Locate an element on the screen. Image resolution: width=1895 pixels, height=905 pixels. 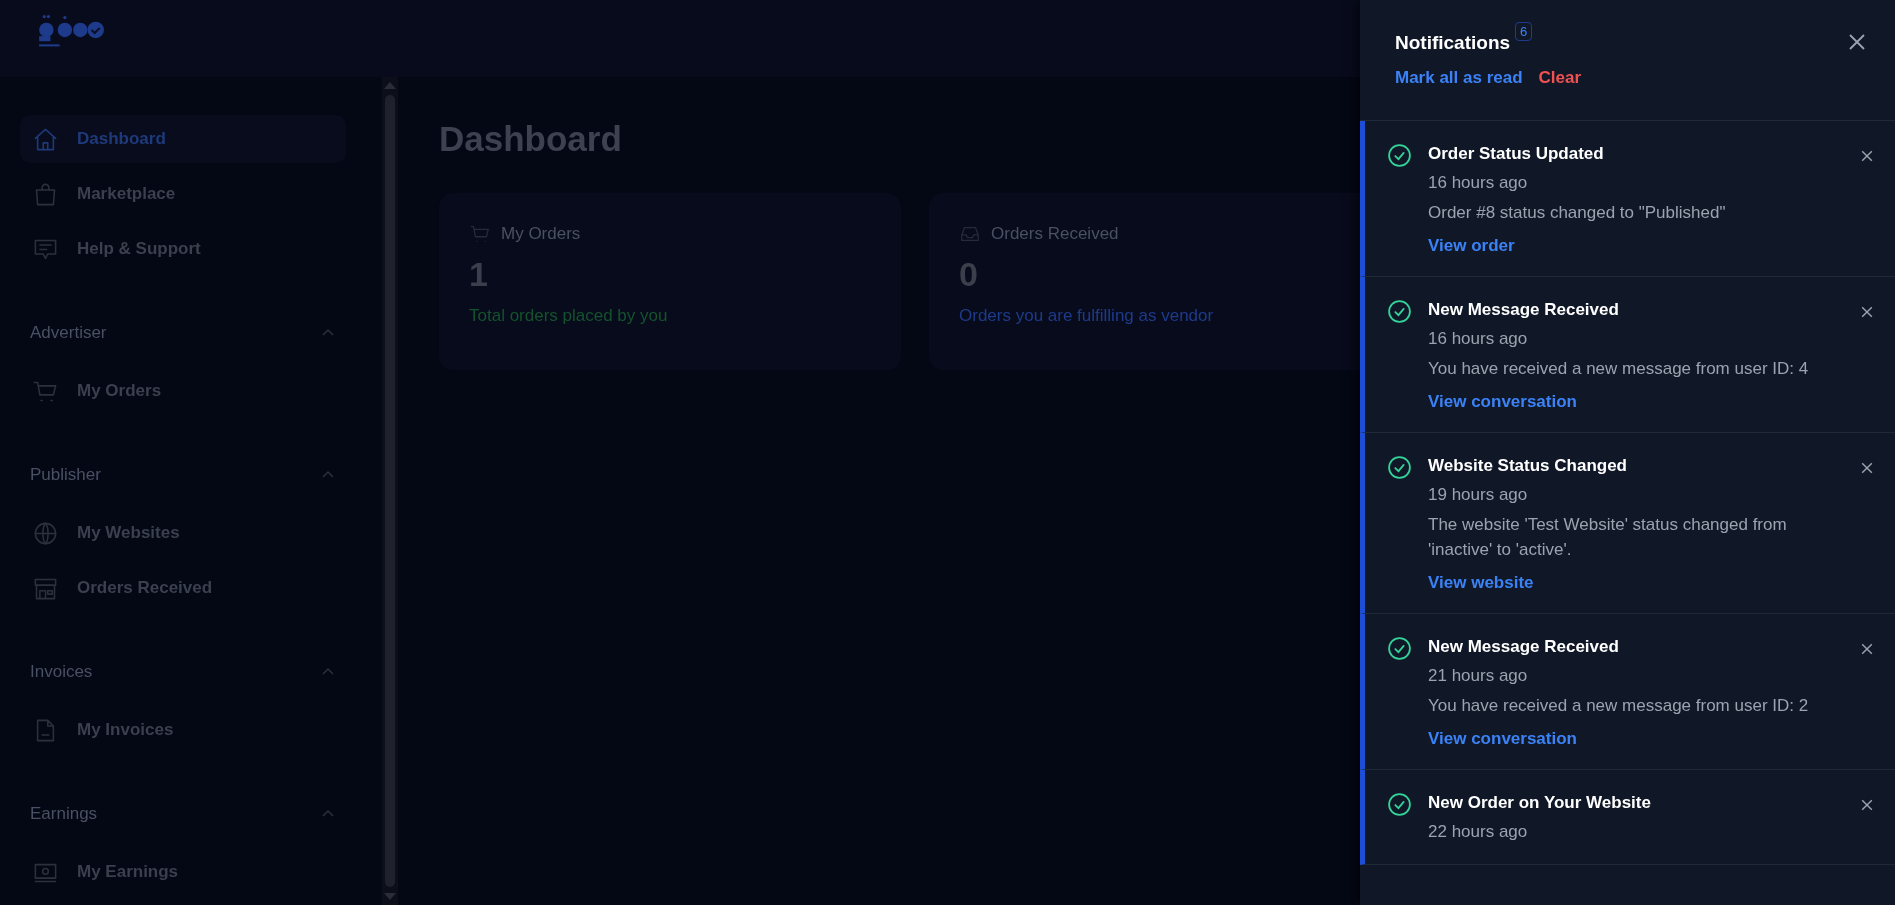
notification-time: 21 hours ago is located at coordinates (1478, 676).